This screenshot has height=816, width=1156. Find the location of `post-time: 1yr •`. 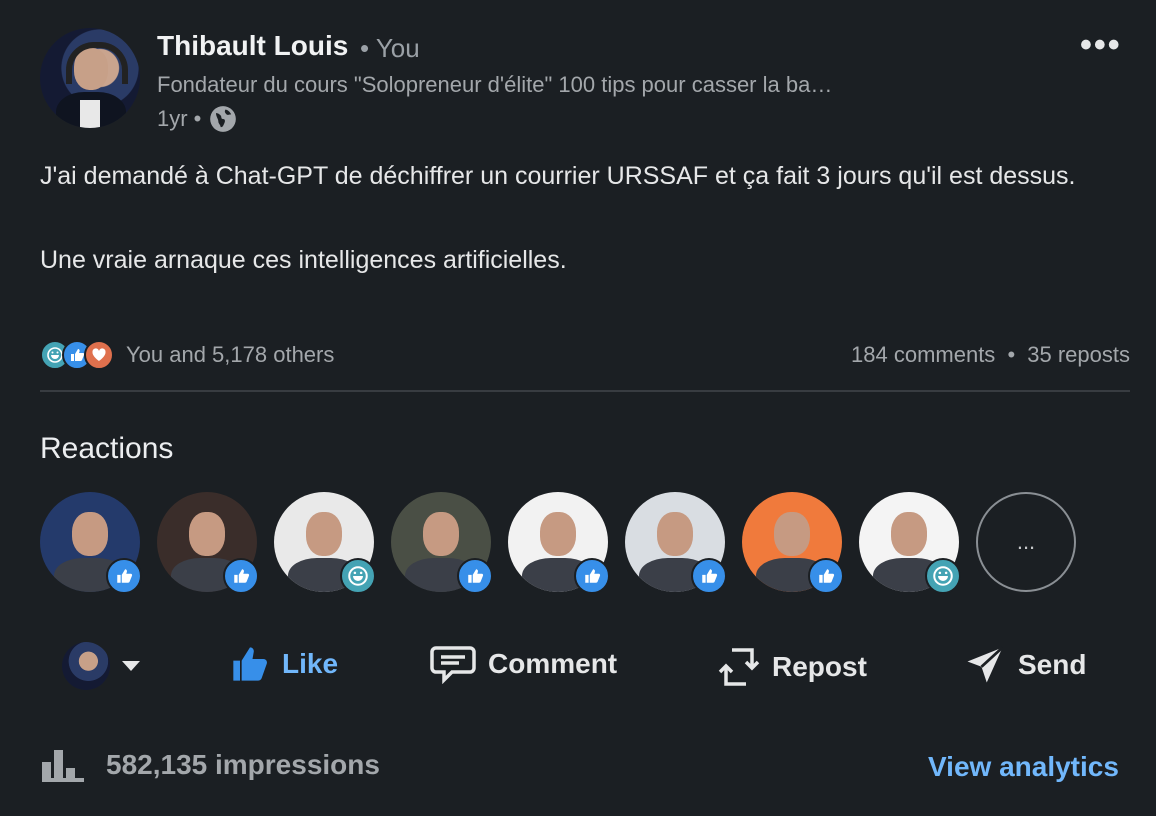

post-time: 1yr • is located at coordinates (179, 118).